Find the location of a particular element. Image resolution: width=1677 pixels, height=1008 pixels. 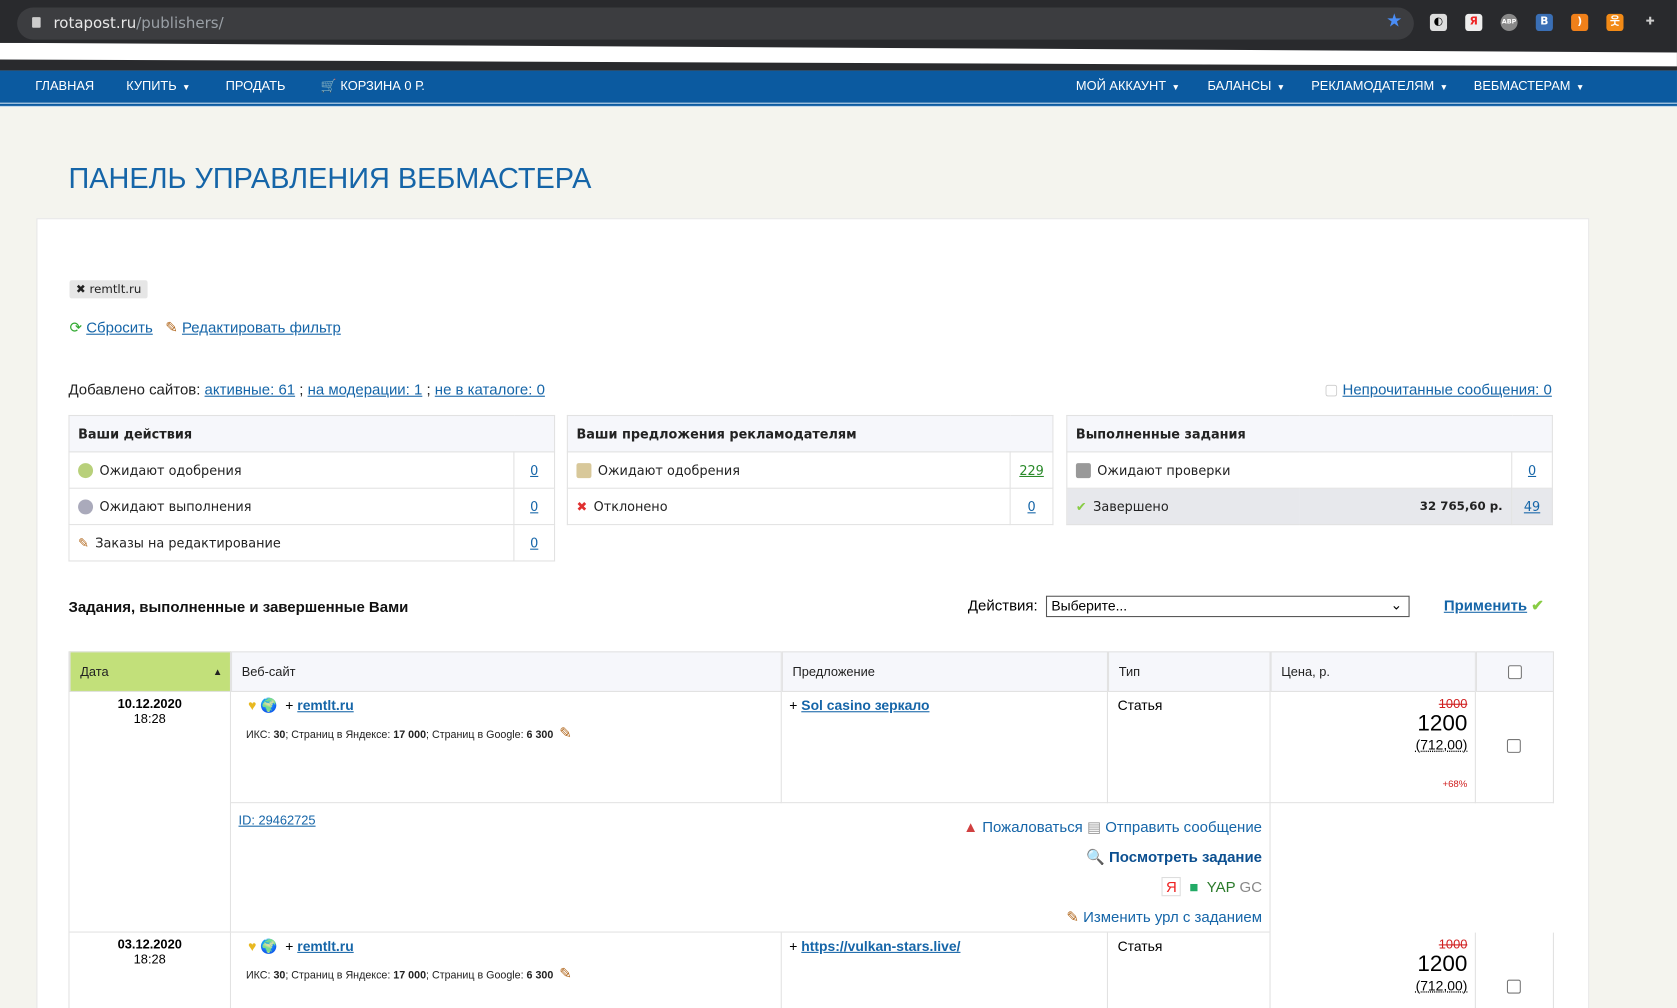

task-id-link: ID: 29462725 is located at coordinates (276, 820).